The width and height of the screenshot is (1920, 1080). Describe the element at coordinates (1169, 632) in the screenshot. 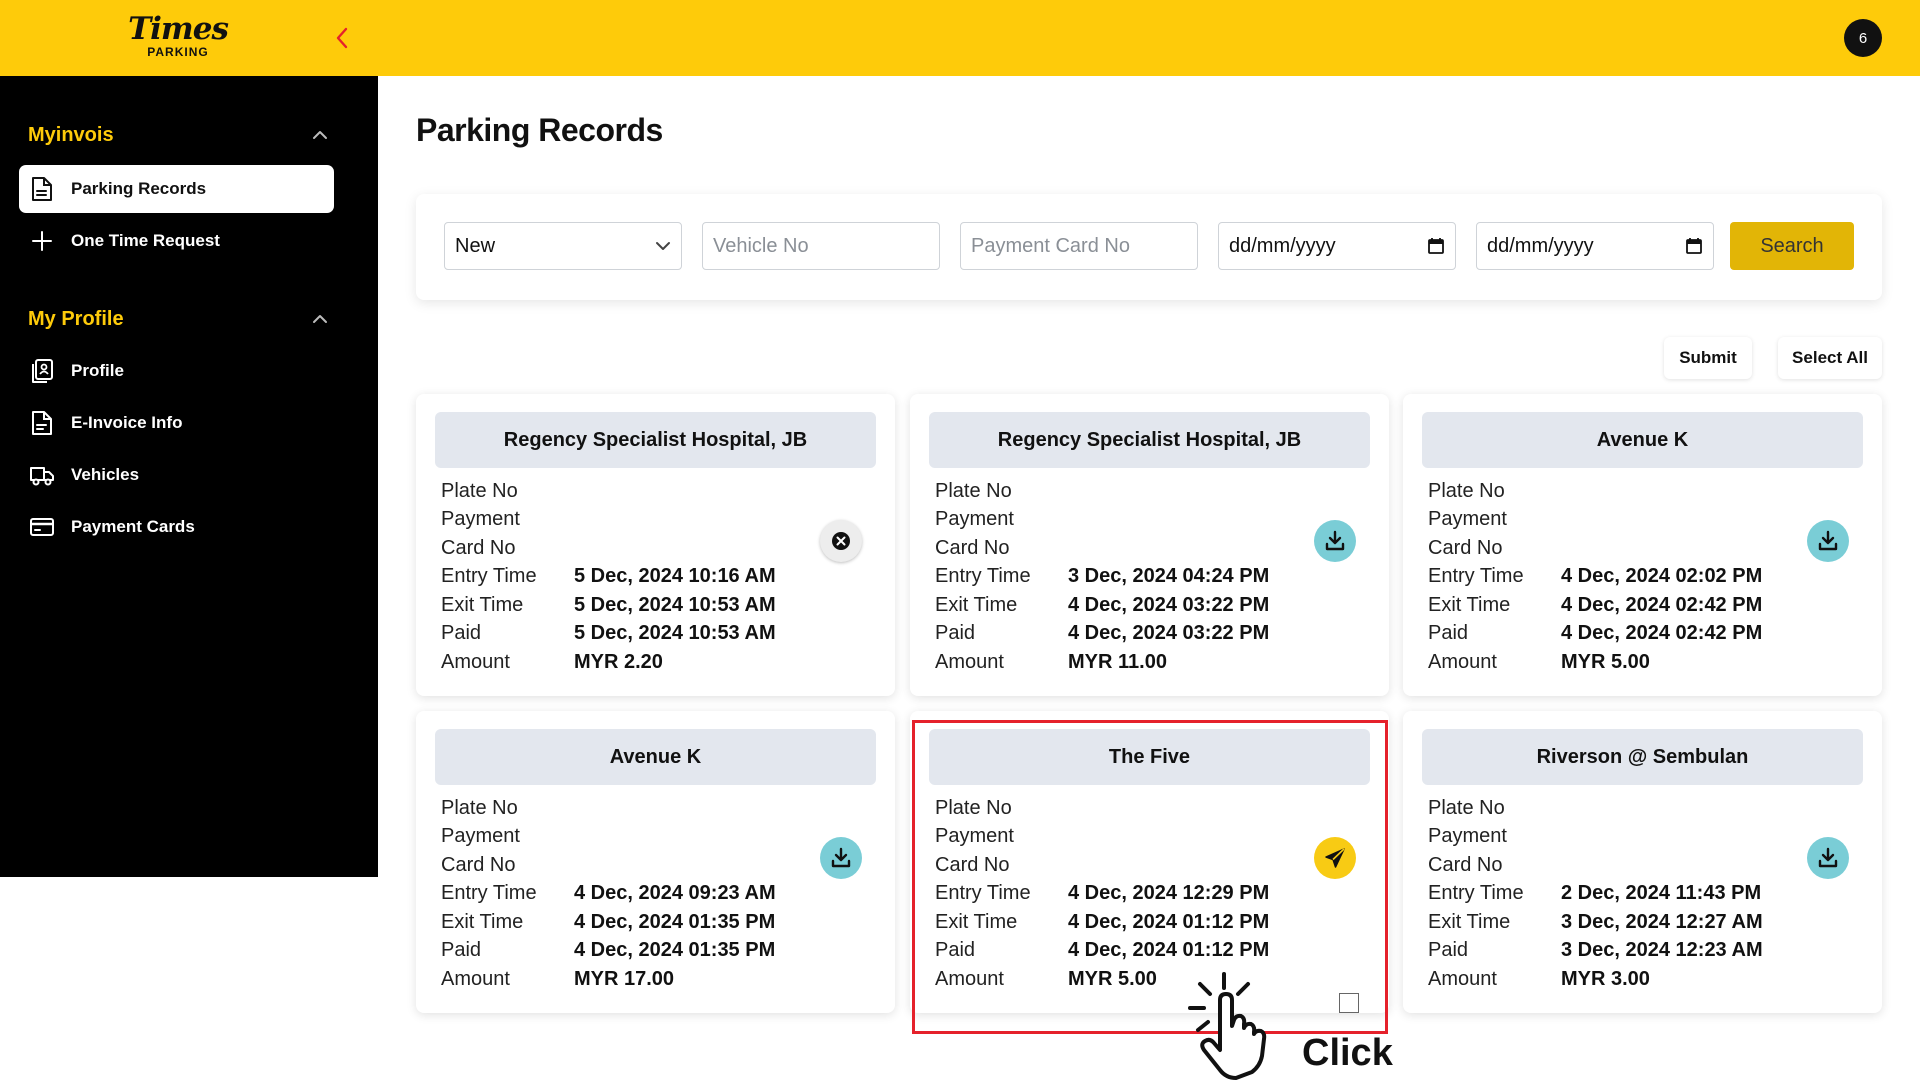

I see `paid-value: 4 Dec, 2024 03:22 PM` at that location.